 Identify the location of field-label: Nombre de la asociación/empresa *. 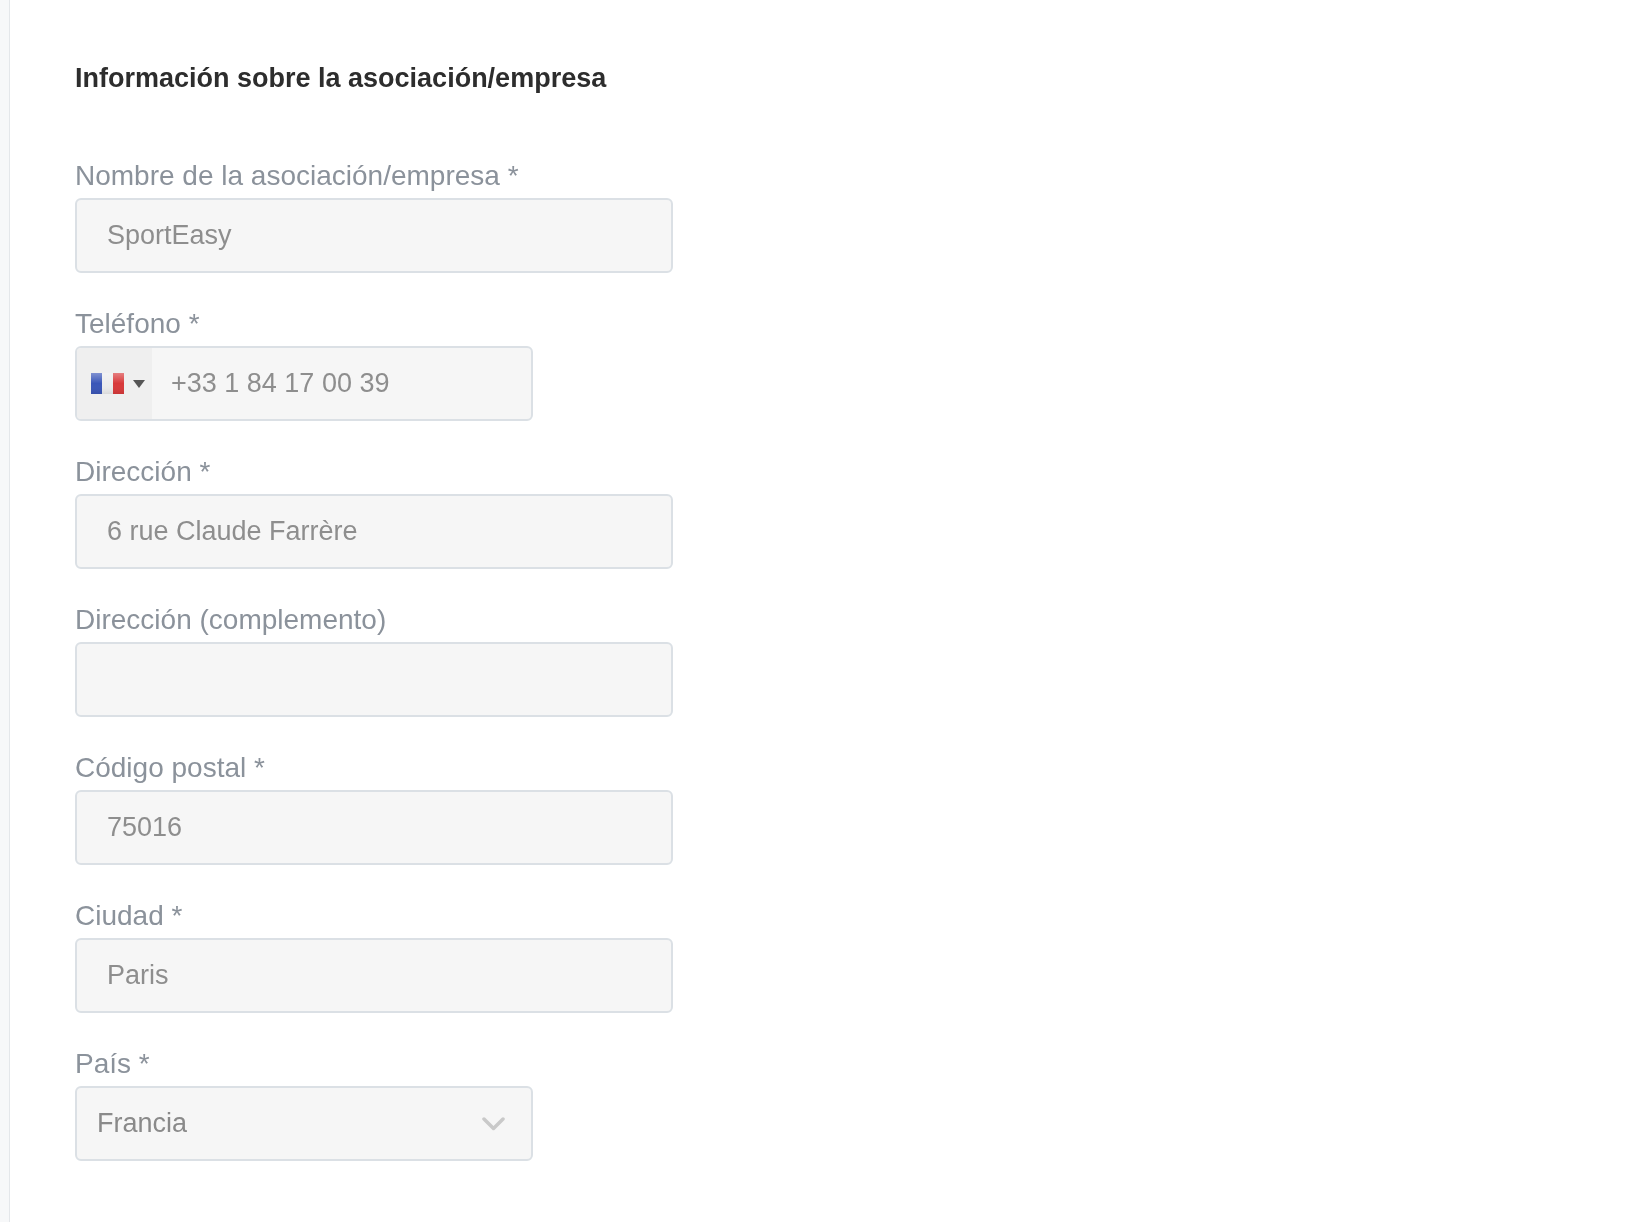
(297, 176).